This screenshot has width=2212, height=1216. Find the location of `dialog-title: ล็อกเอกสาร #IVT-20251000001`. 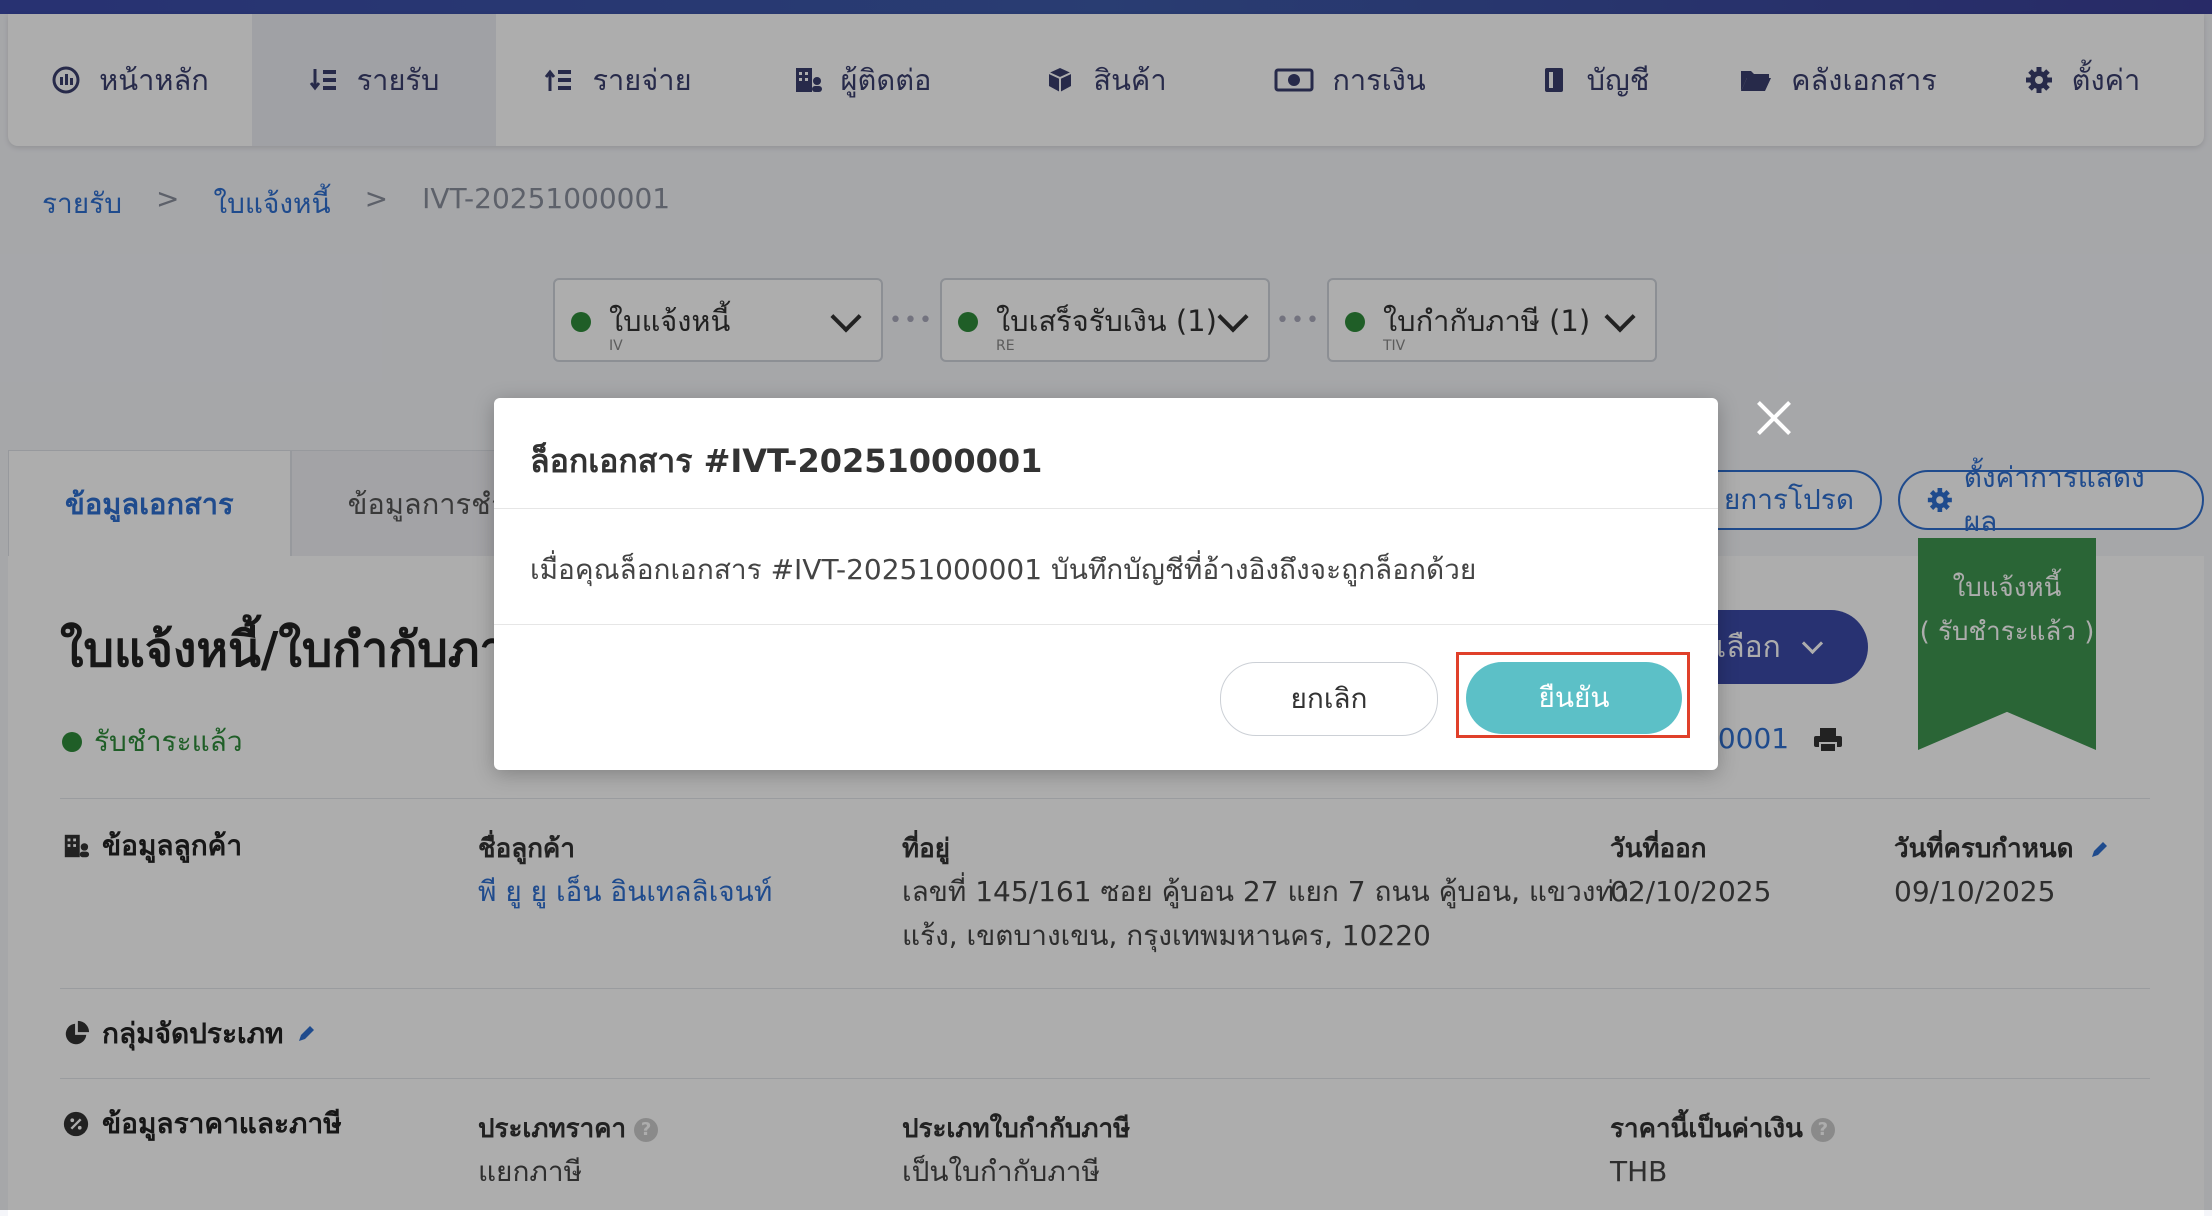

dialog-title: ล็อกเอกสาร #IVT-20251000001 is located at coordinates (786, 461).